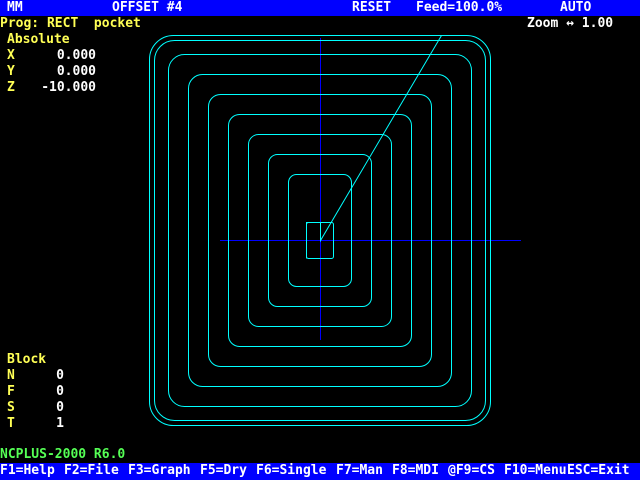 The height and width of the screenshot is (480, 640). Describe the element at coordinates (372, 7) in the screenshot. I see `machine-state: RESET` at that location.